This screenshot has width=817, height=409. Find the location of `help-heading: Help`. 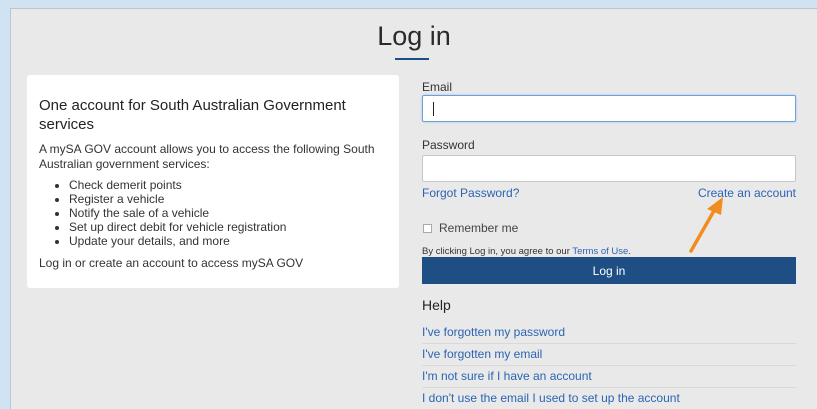

help-heading: Help is located at coordinates (436, 305).